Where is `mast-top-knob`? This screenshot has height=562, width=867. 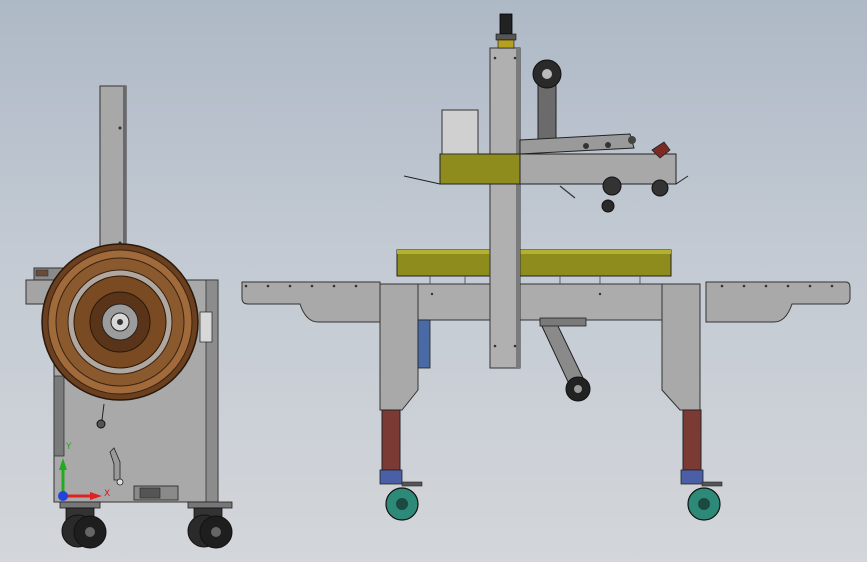 mast-top-knob is located at coordinates (506, 24).